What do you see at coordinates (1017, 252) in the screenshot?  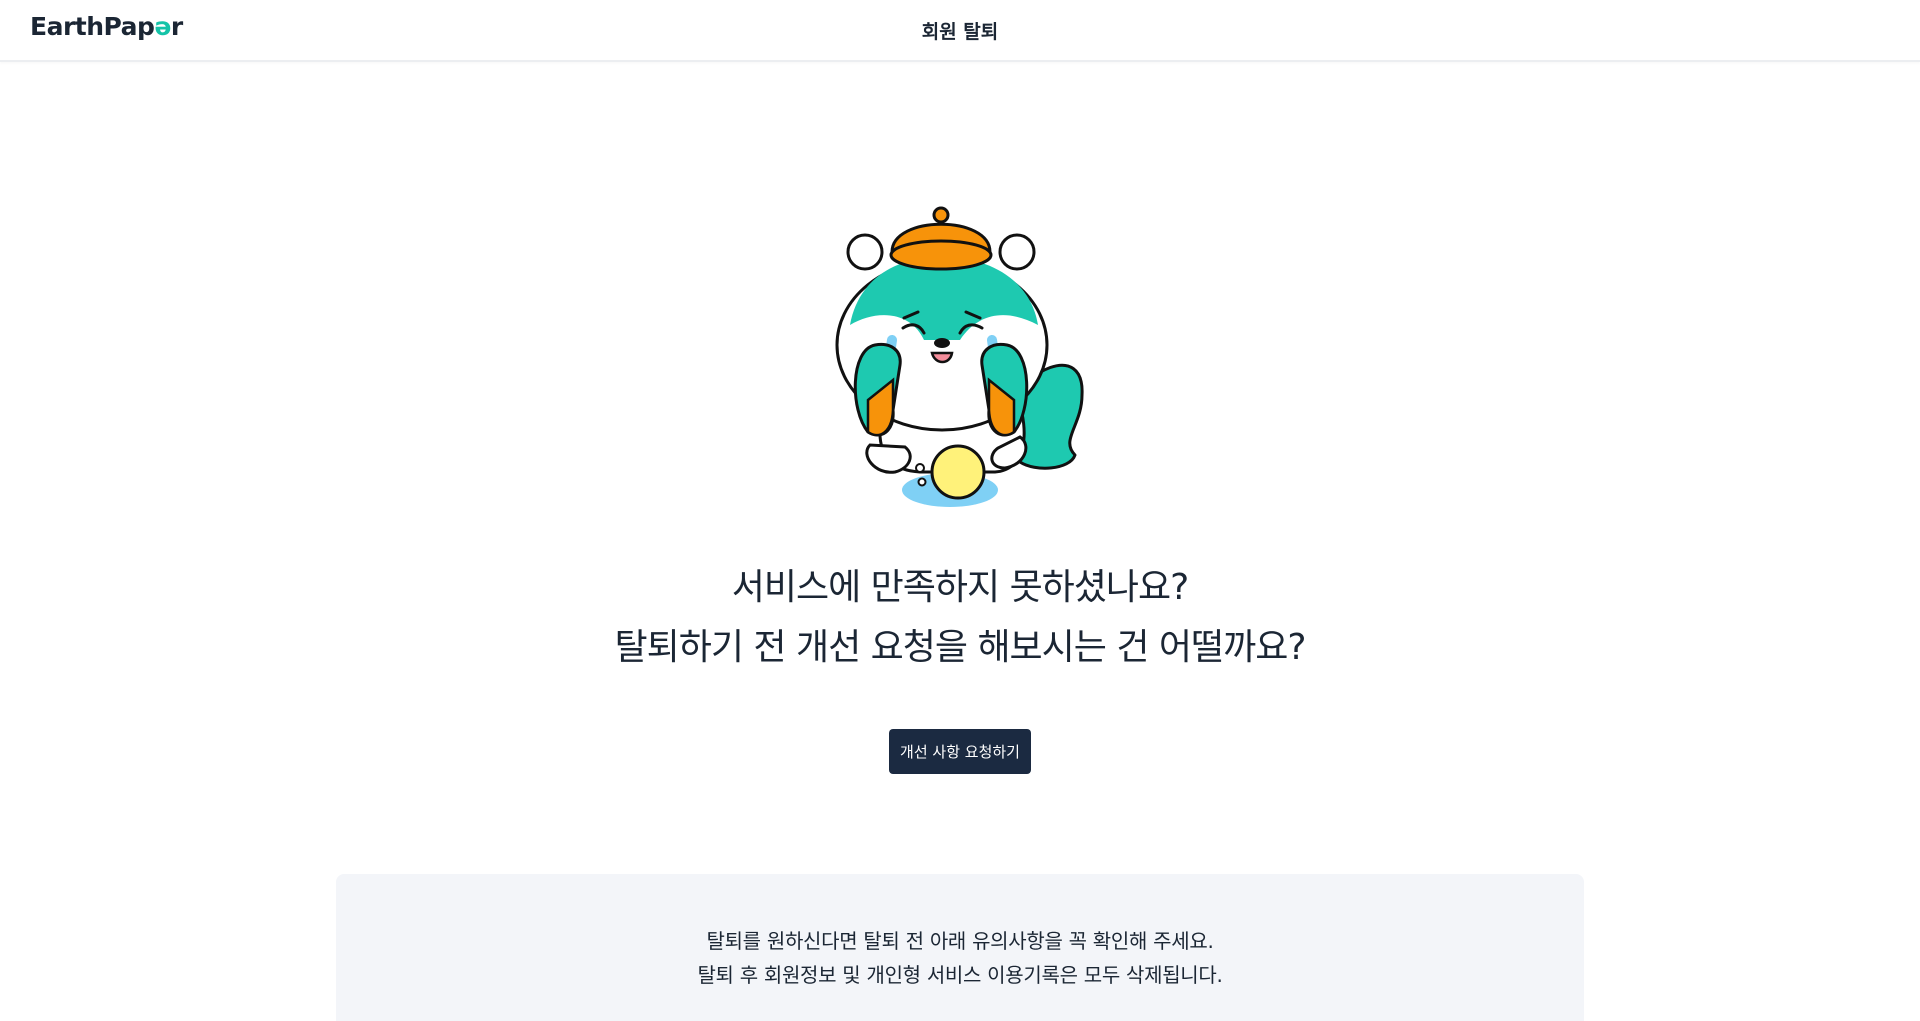 I see `mascot-right-ear` at bounding box center [1017, 252].